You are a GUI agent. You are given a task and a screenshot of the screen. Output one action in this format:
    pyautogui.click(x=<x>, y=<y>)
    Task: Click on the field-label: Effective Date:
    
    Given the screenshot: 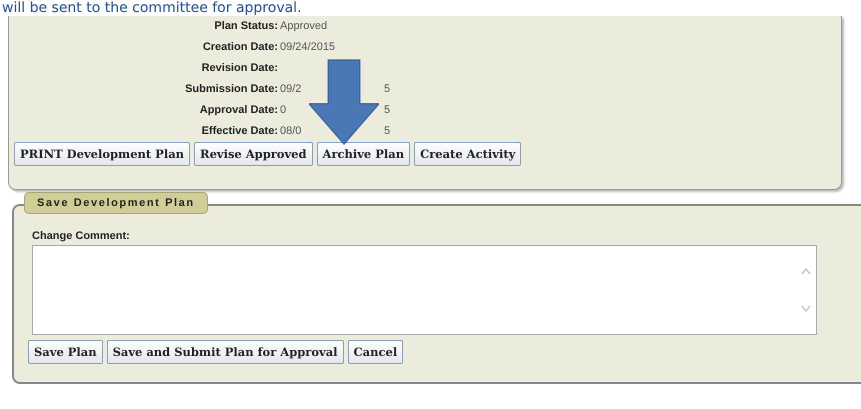 What is the action you would take?
    pyautogui.click(x=239, y=131)
    